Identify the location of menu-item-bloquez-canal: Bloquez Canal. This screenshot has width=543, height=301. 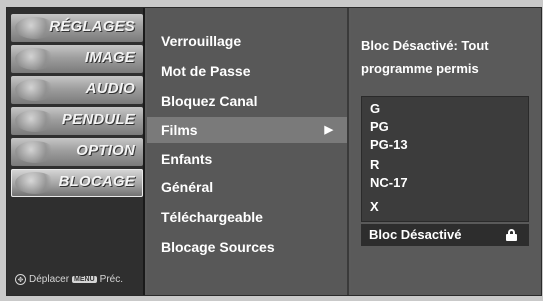
(247, 101).